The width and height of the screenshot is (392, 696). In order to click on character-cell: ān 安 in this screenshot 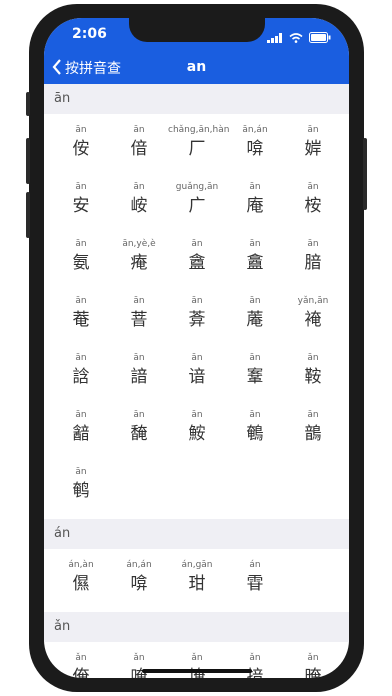, I will do `click(81, 205)`.